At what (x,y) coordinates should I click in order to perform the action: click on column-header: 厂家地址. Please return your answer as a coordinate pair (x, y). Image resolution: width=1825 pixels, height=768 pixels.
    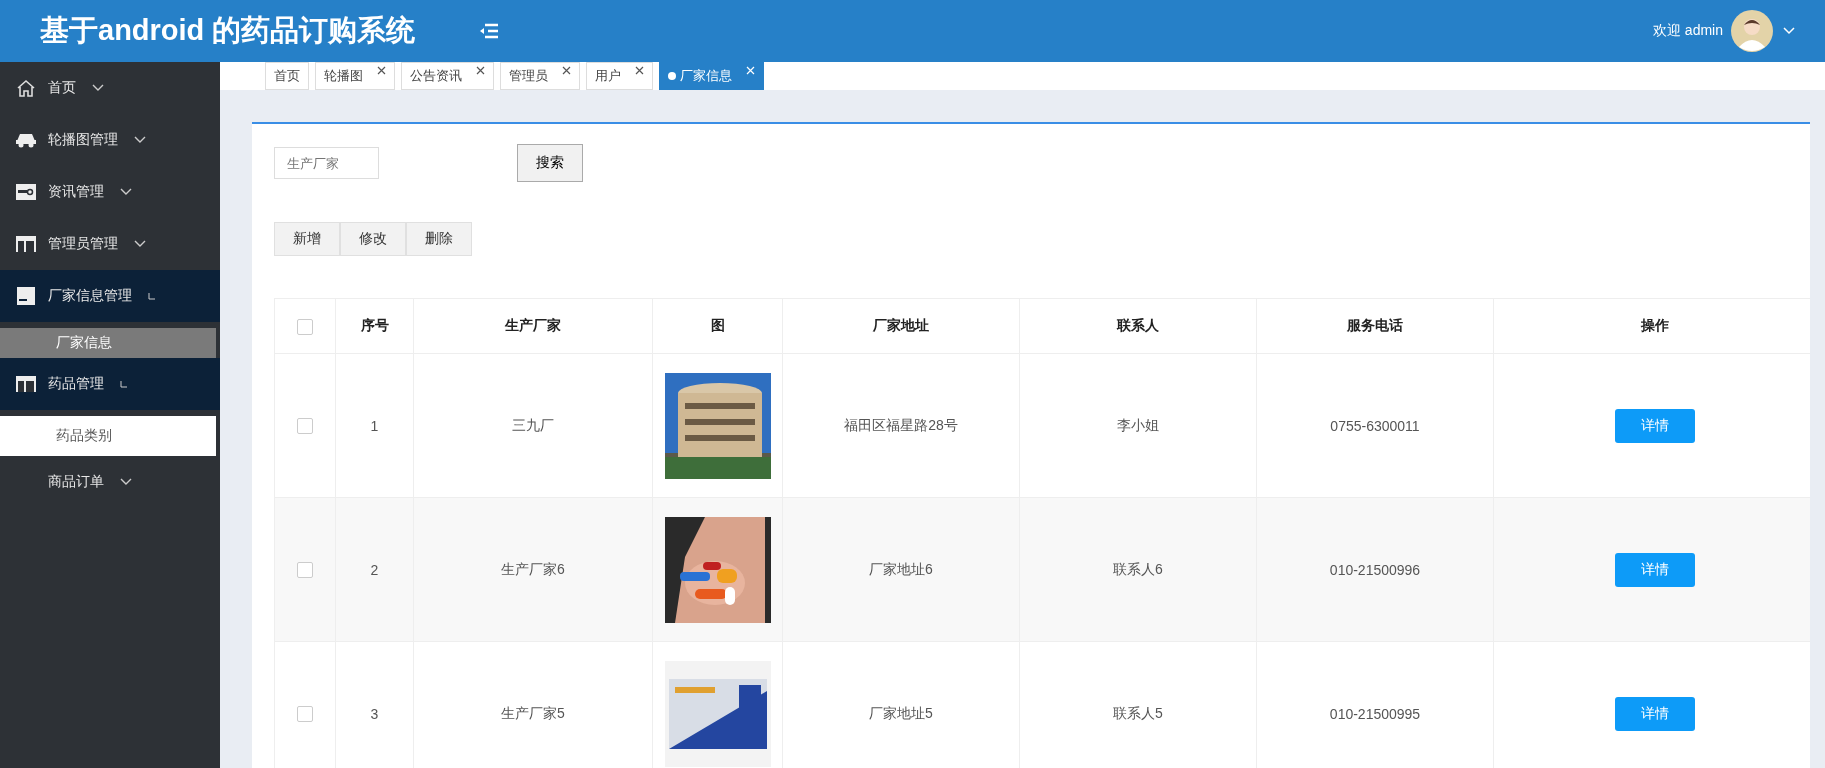
    Looking at the image, I should click on (901, 326).